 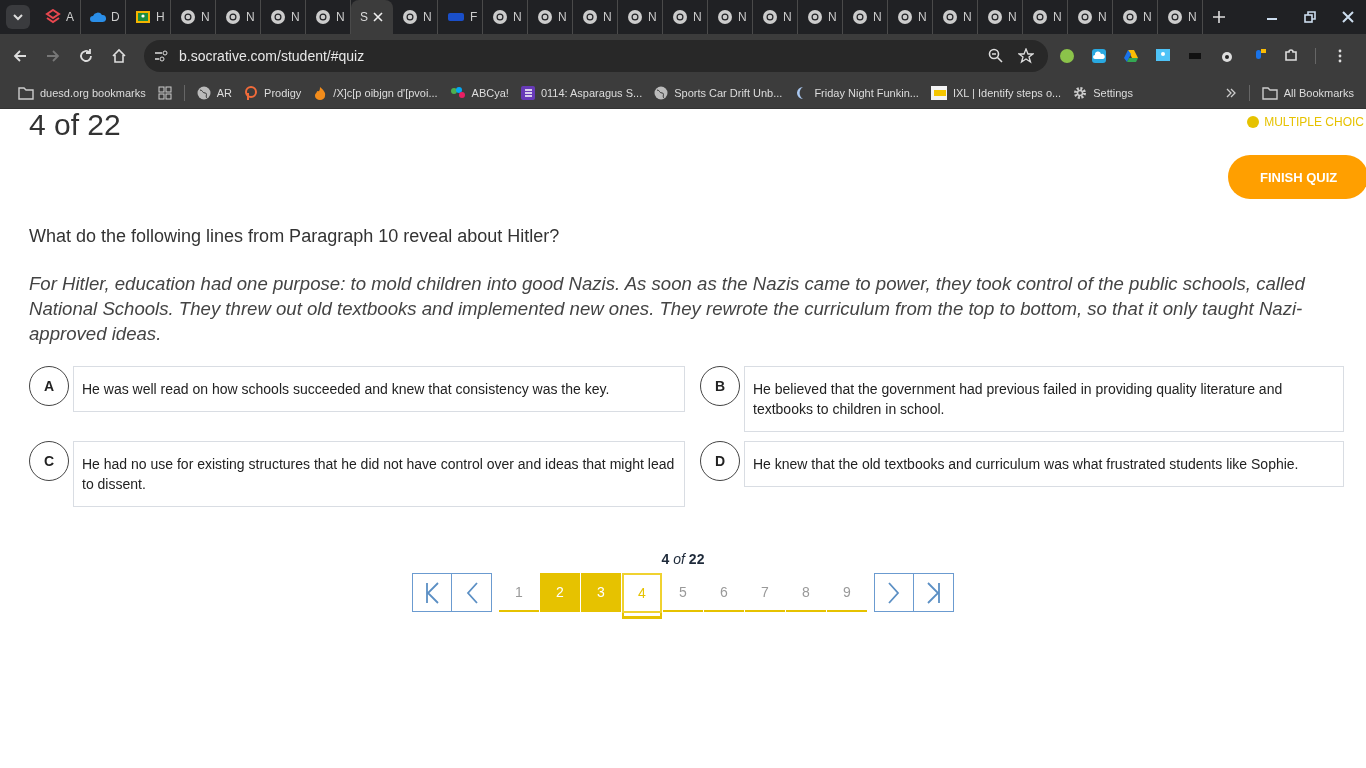 What do you see at coordinates (1230, 93) in the screenshot?
I see `chevron-double-right-icon` at bounding box center [1230, 93].